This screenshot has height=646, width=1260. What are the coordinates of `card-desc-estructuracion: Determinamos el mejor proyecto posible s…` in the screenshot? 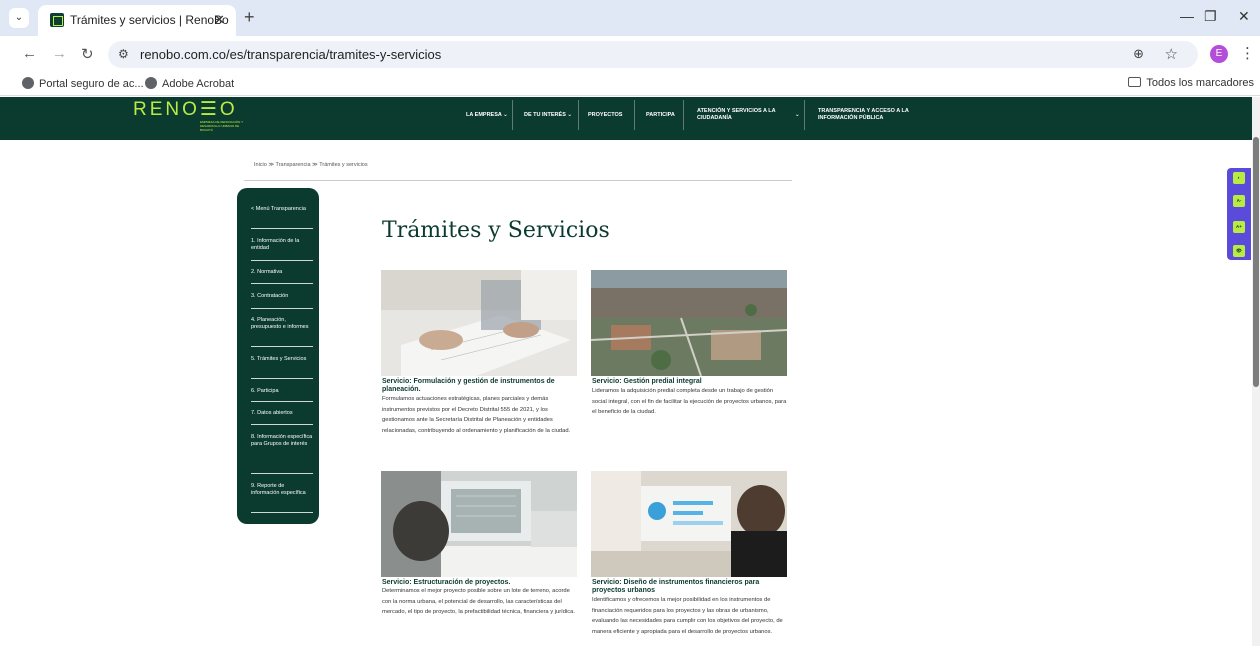 It's located at (479, 601).